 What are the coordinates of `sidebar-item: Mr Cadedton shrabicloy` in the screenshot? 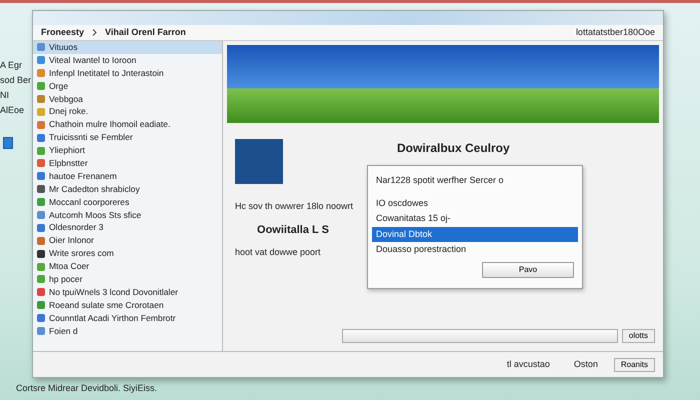 It's located at (127, 189).